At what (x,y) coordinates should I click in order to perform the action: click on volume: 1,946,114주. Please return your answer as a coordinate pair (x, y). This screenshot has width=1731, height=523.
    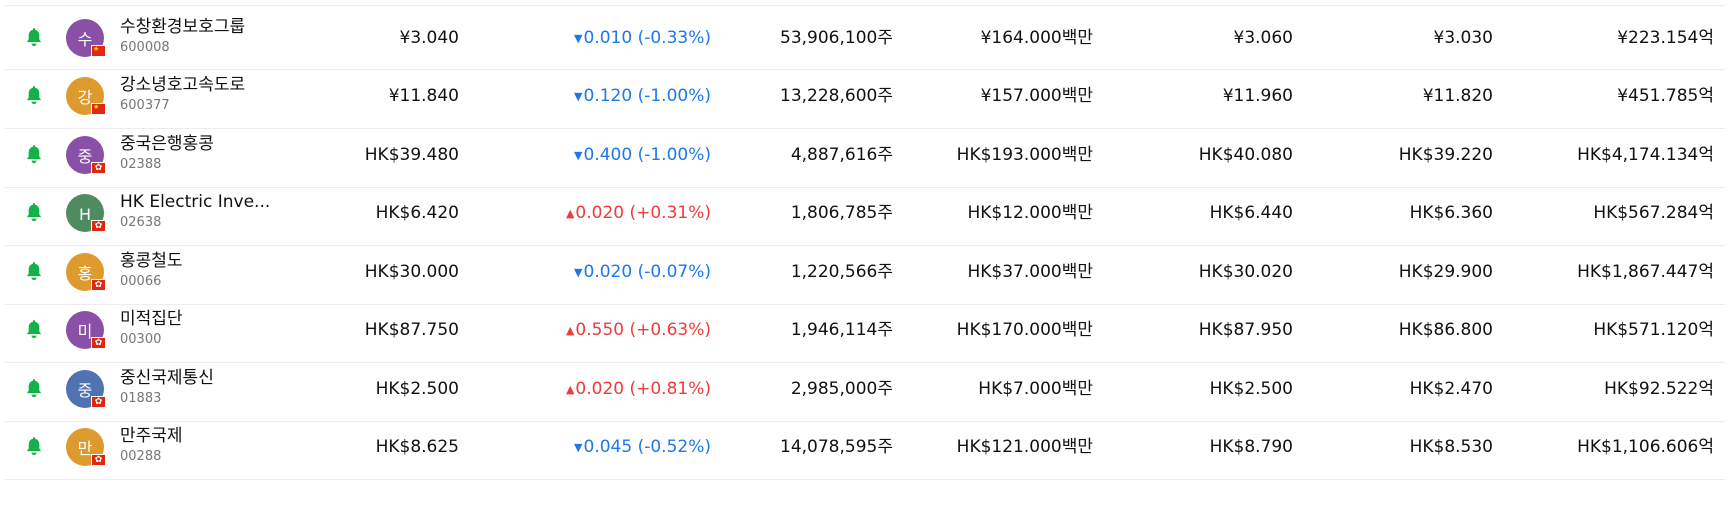
    Looking at the image, I should click on (841, 330).